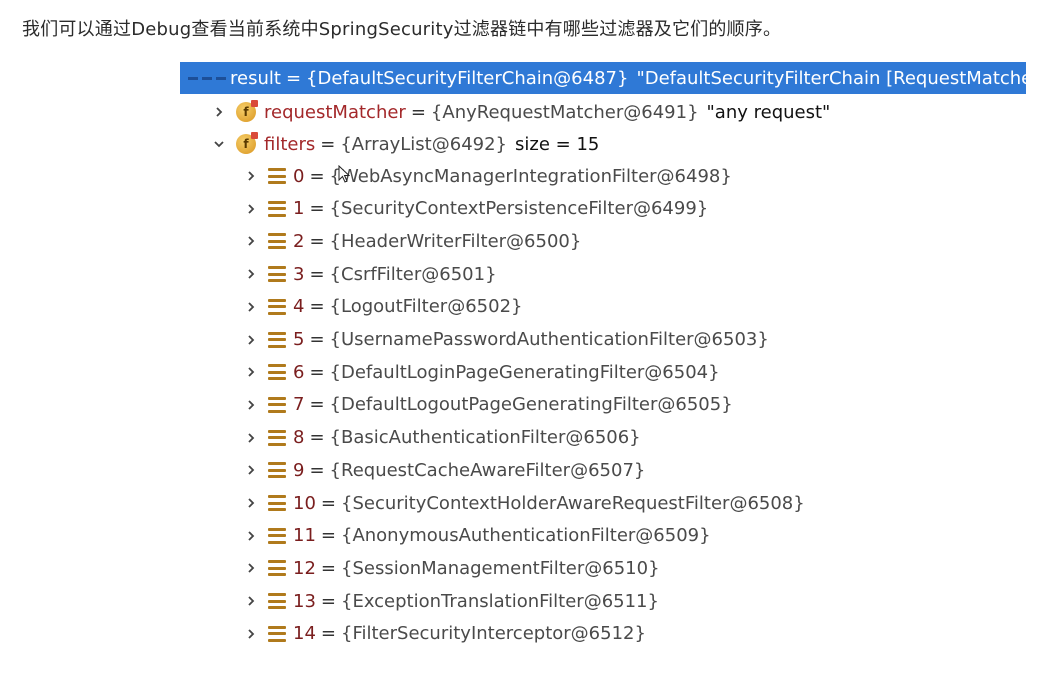 The width and height of the screenshot is (1058, 699). I want to click on filter-item-row: 4 = {LogoutFilter@6502}, so click(382, 307).